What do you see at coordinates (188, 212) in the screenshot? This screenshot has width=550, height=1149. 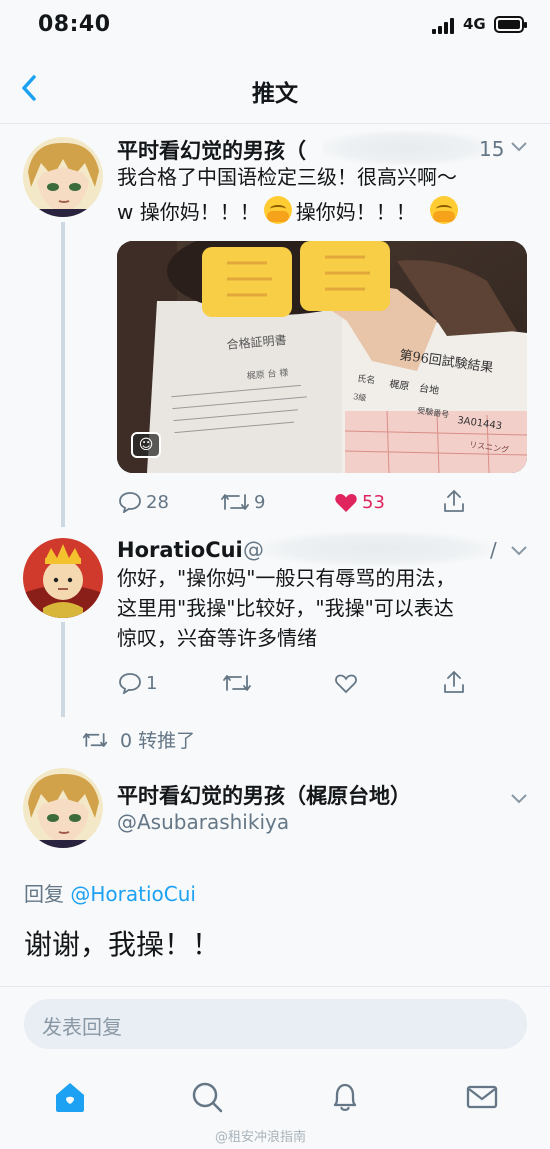 I see `tweet-text-part: w 操你妈！！！` at bounding box center [188, 212].